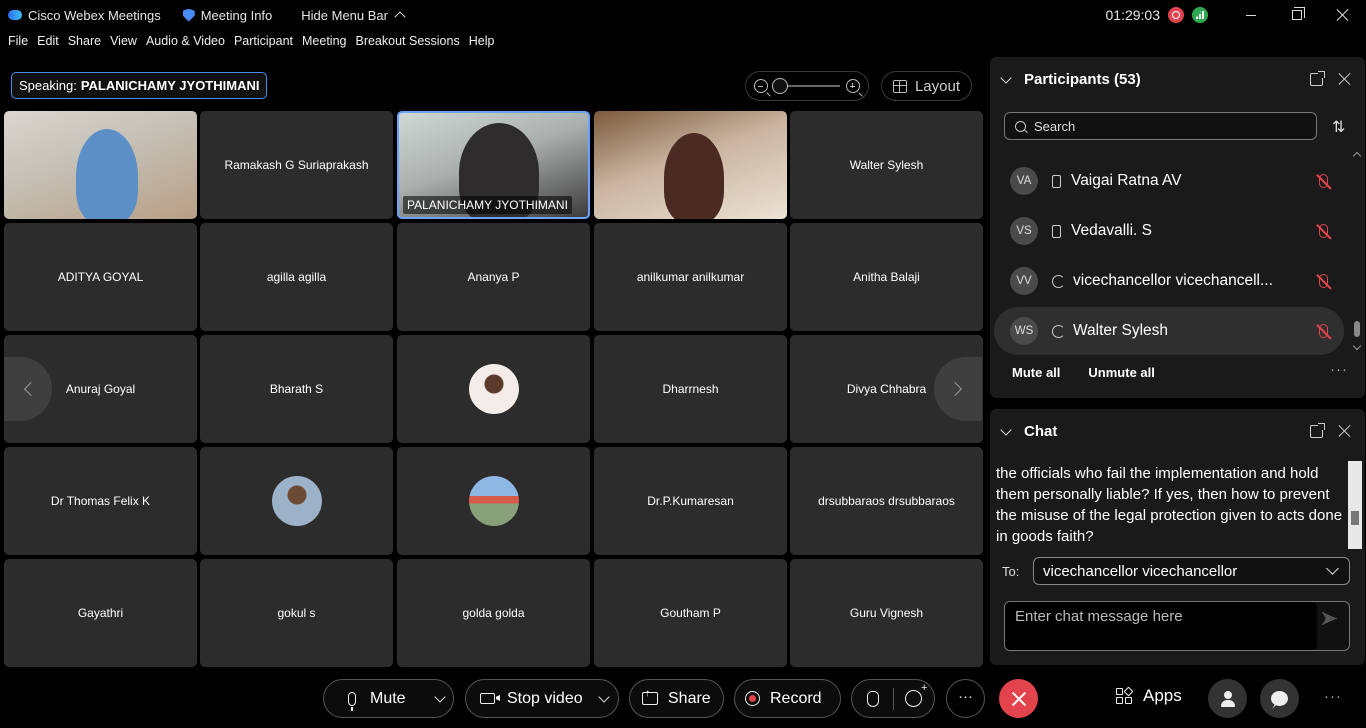  What do you see at coordinates (440, 696) in the screenshot?
I see `audio-options-chevron-icon` at bounding box center [440, 696].